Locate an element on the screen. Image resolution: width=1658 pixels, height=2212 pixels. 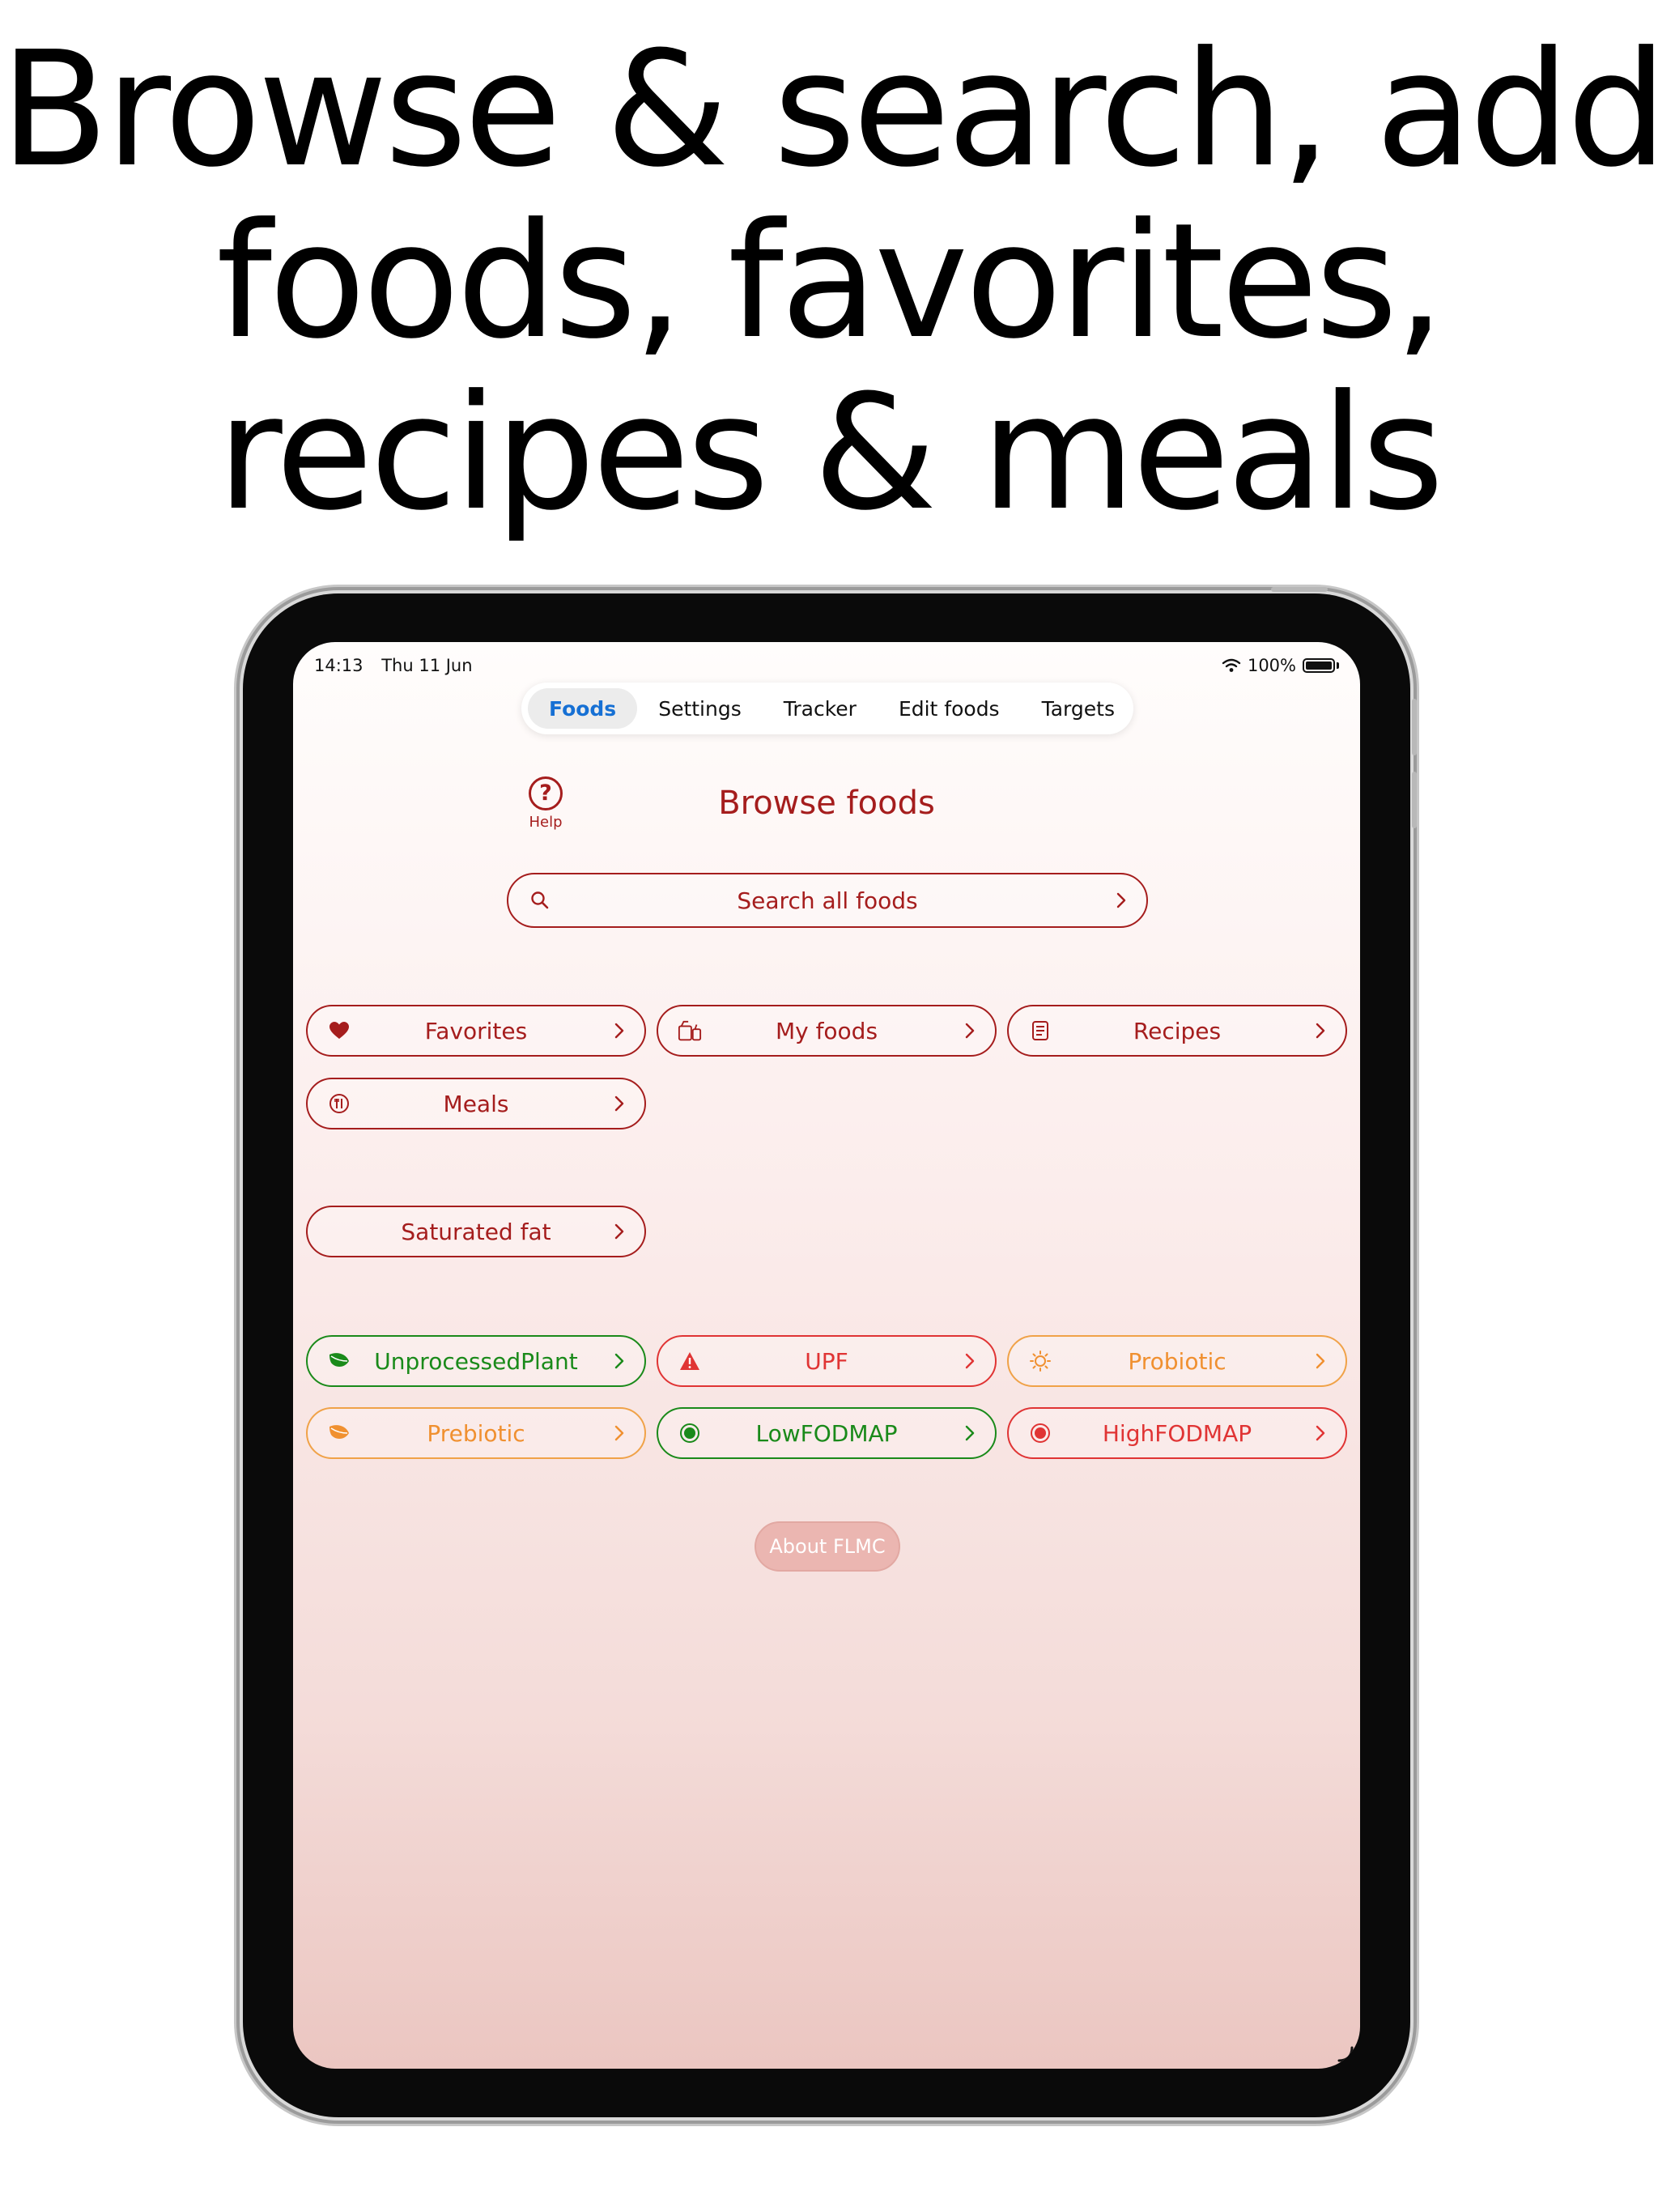
wifi-icon is located at coordinates (1231, 665).